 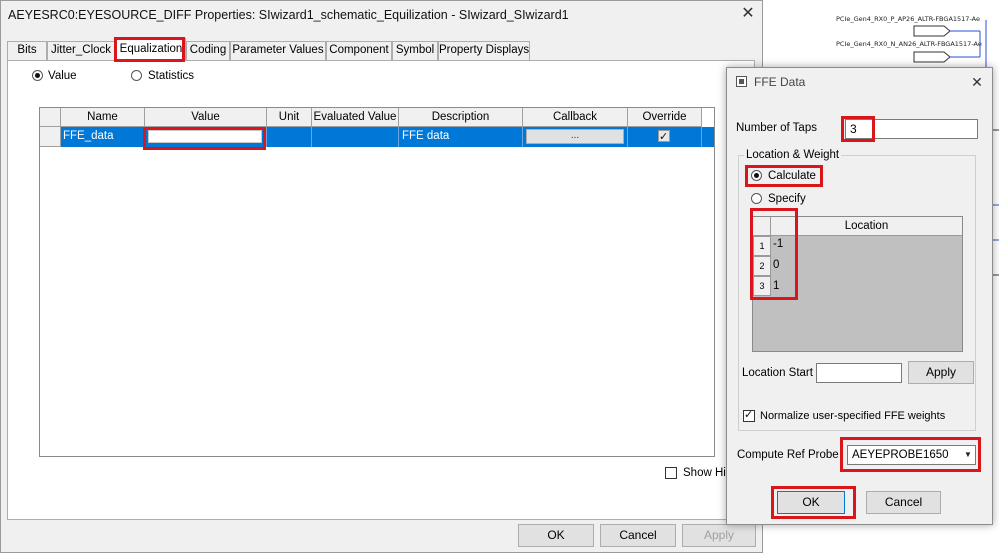 I want to click on location-start-label: Location Start, so click(x=777, y=373).